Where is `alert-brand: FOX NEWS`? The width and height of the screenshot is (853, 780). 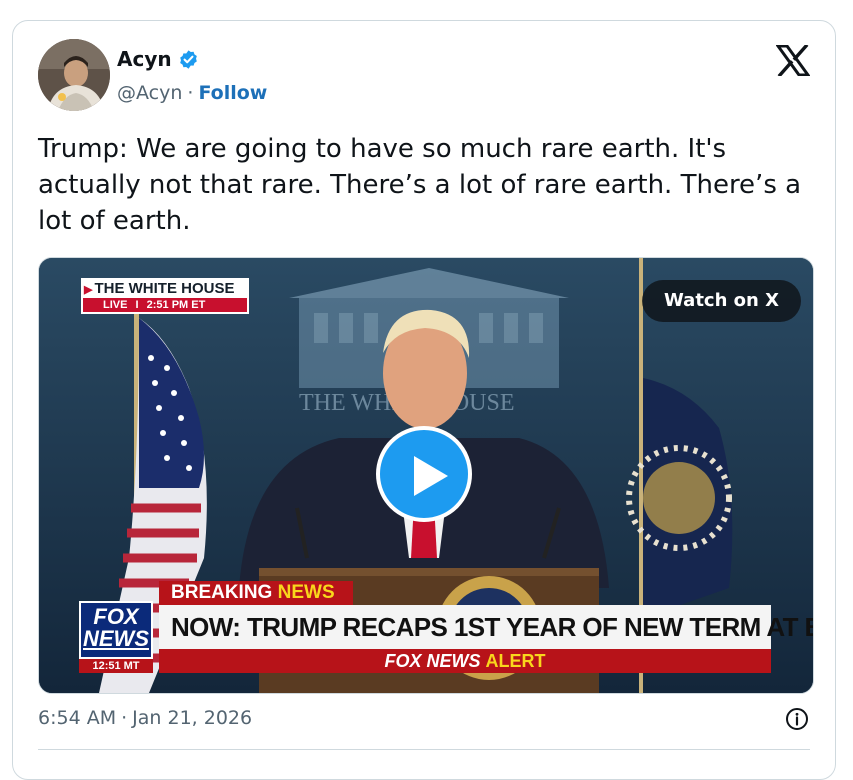 alert-brand: FOX NEWS is located at coordinates (432, 661).